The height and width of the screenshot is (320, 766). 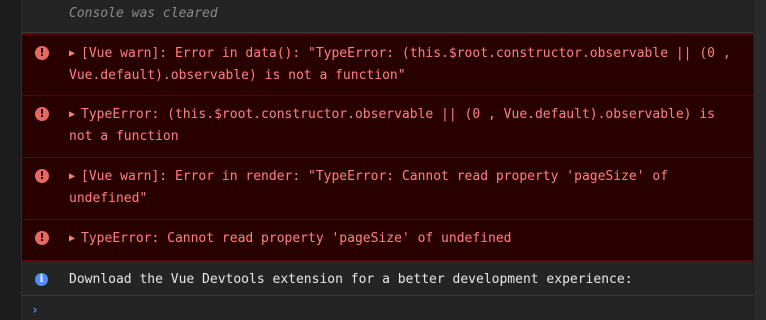 What do you see at coordinates (387, 16) in the screenshot?
I see `console-cleared-row: Console was cleared` at bounding box center [387, 16].